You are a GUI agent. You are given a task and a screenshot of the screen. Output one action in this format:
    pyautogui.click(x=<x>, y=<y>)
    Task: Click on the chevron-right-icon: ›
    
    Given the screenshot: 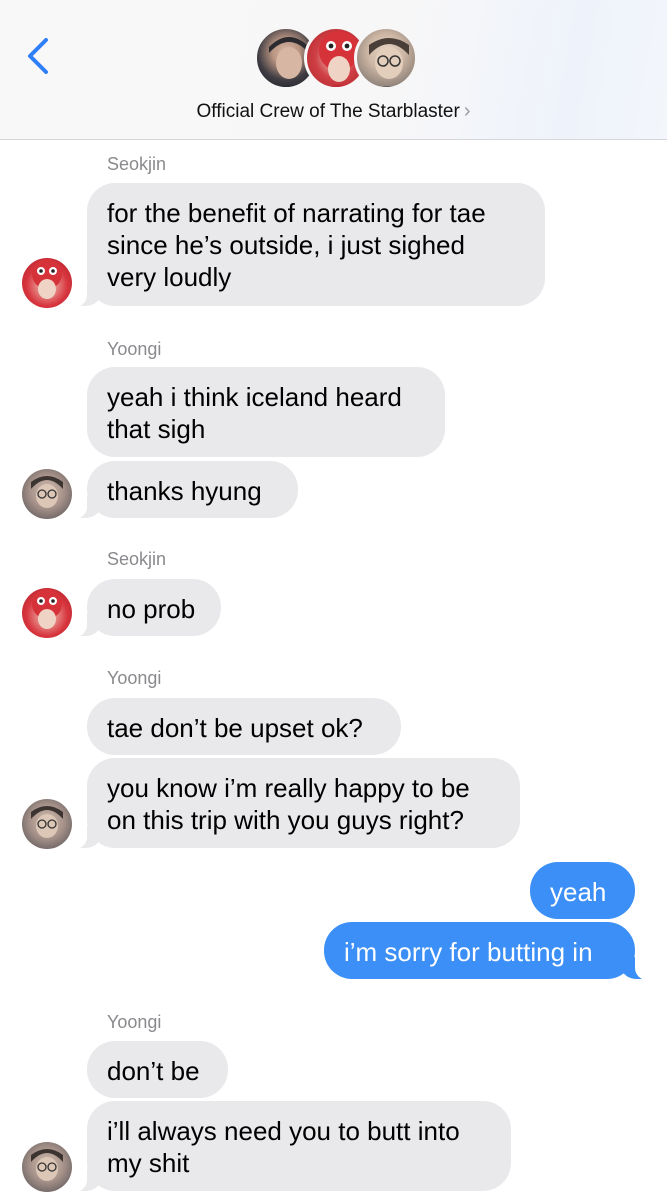 What is the action you would take?
    pyautogui.click(x=467, y=111)
    